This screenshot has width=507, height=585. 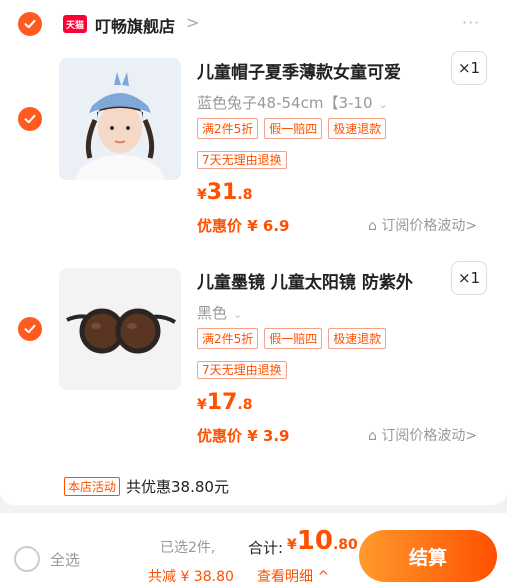 I want to click on sku-selector: 蓝色兔子48-54cm【3-10 ⌄, so click(x=292, y=102).